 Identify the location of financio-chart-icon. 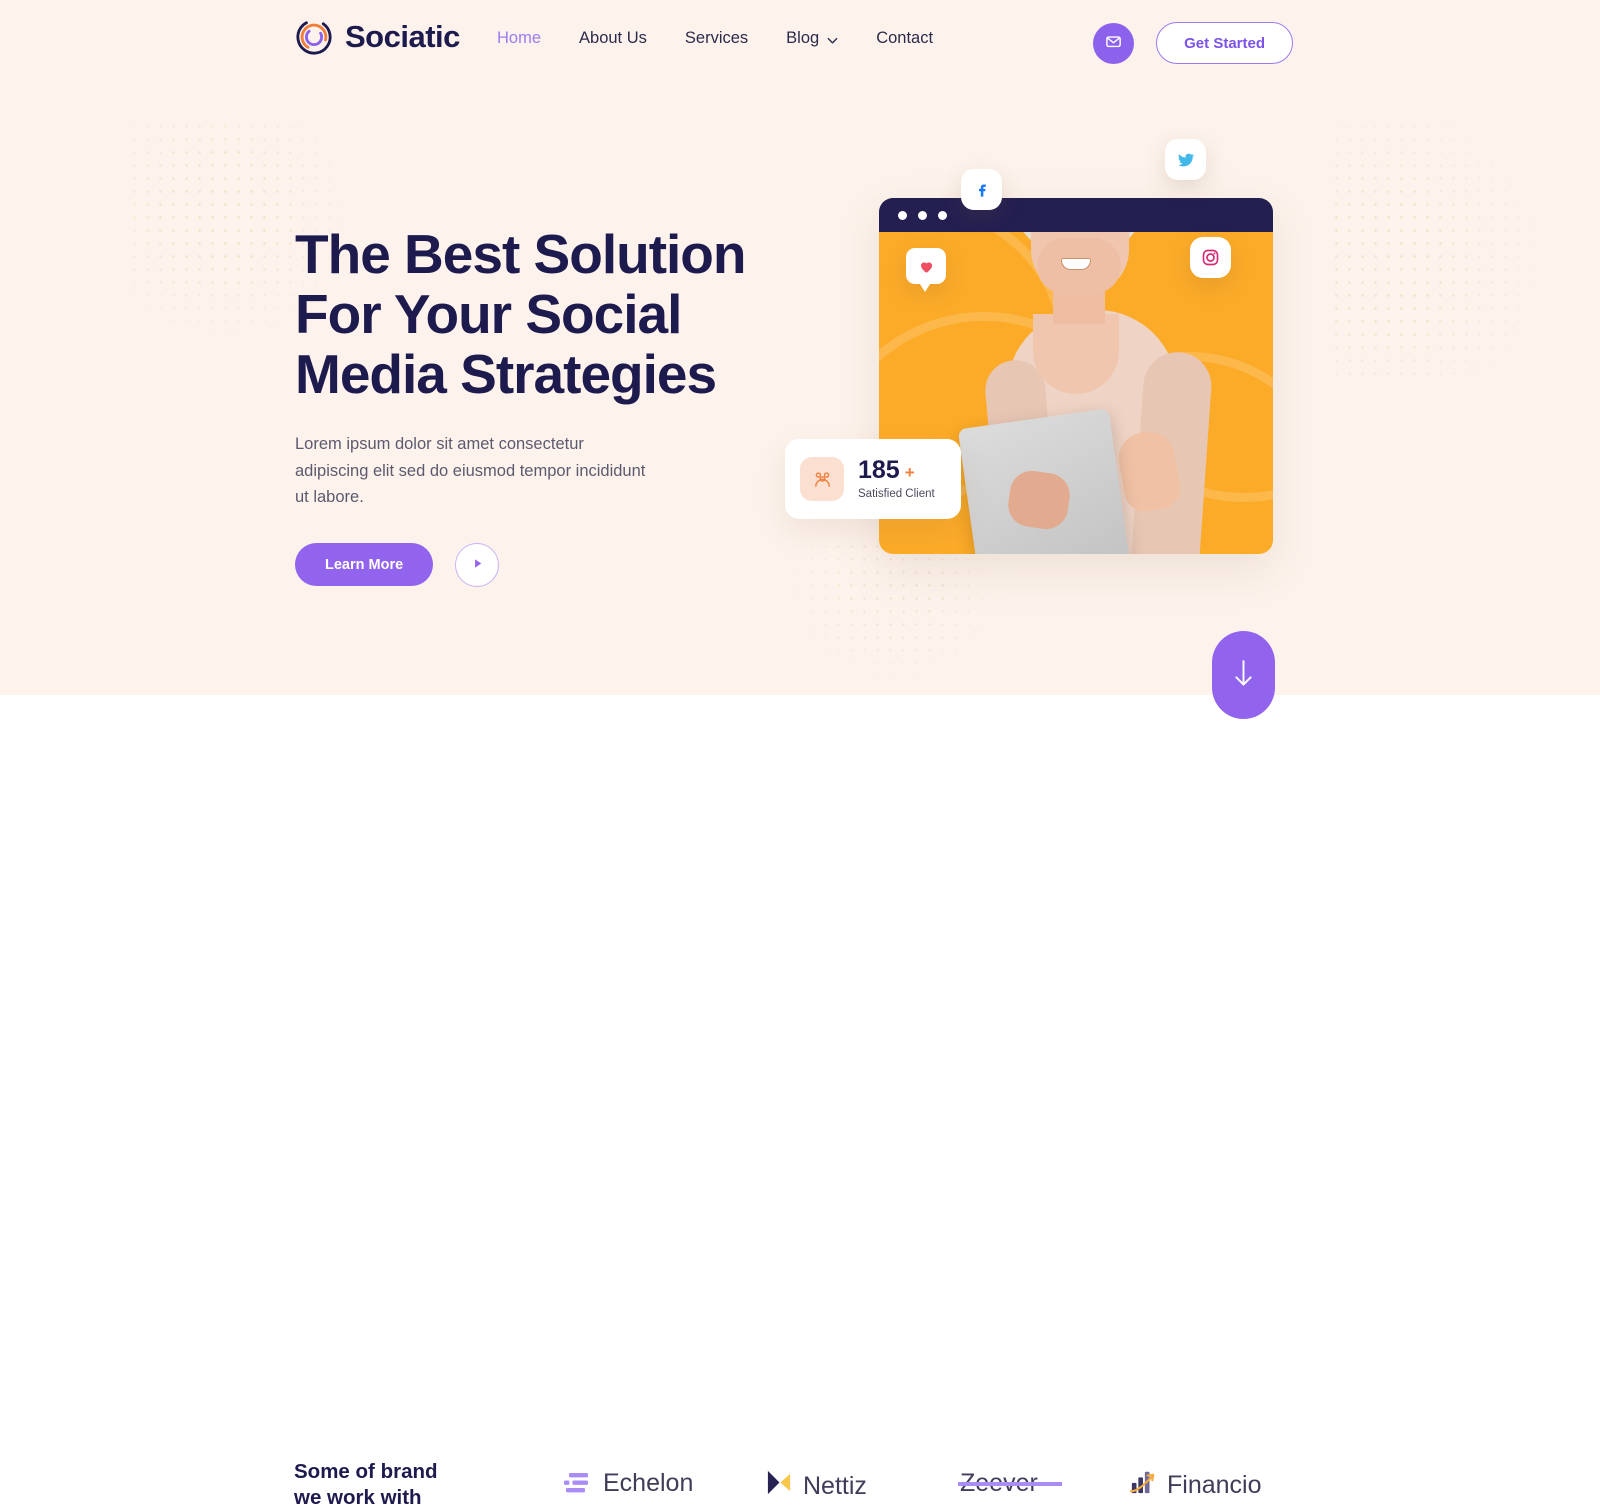
(1142, 1485).